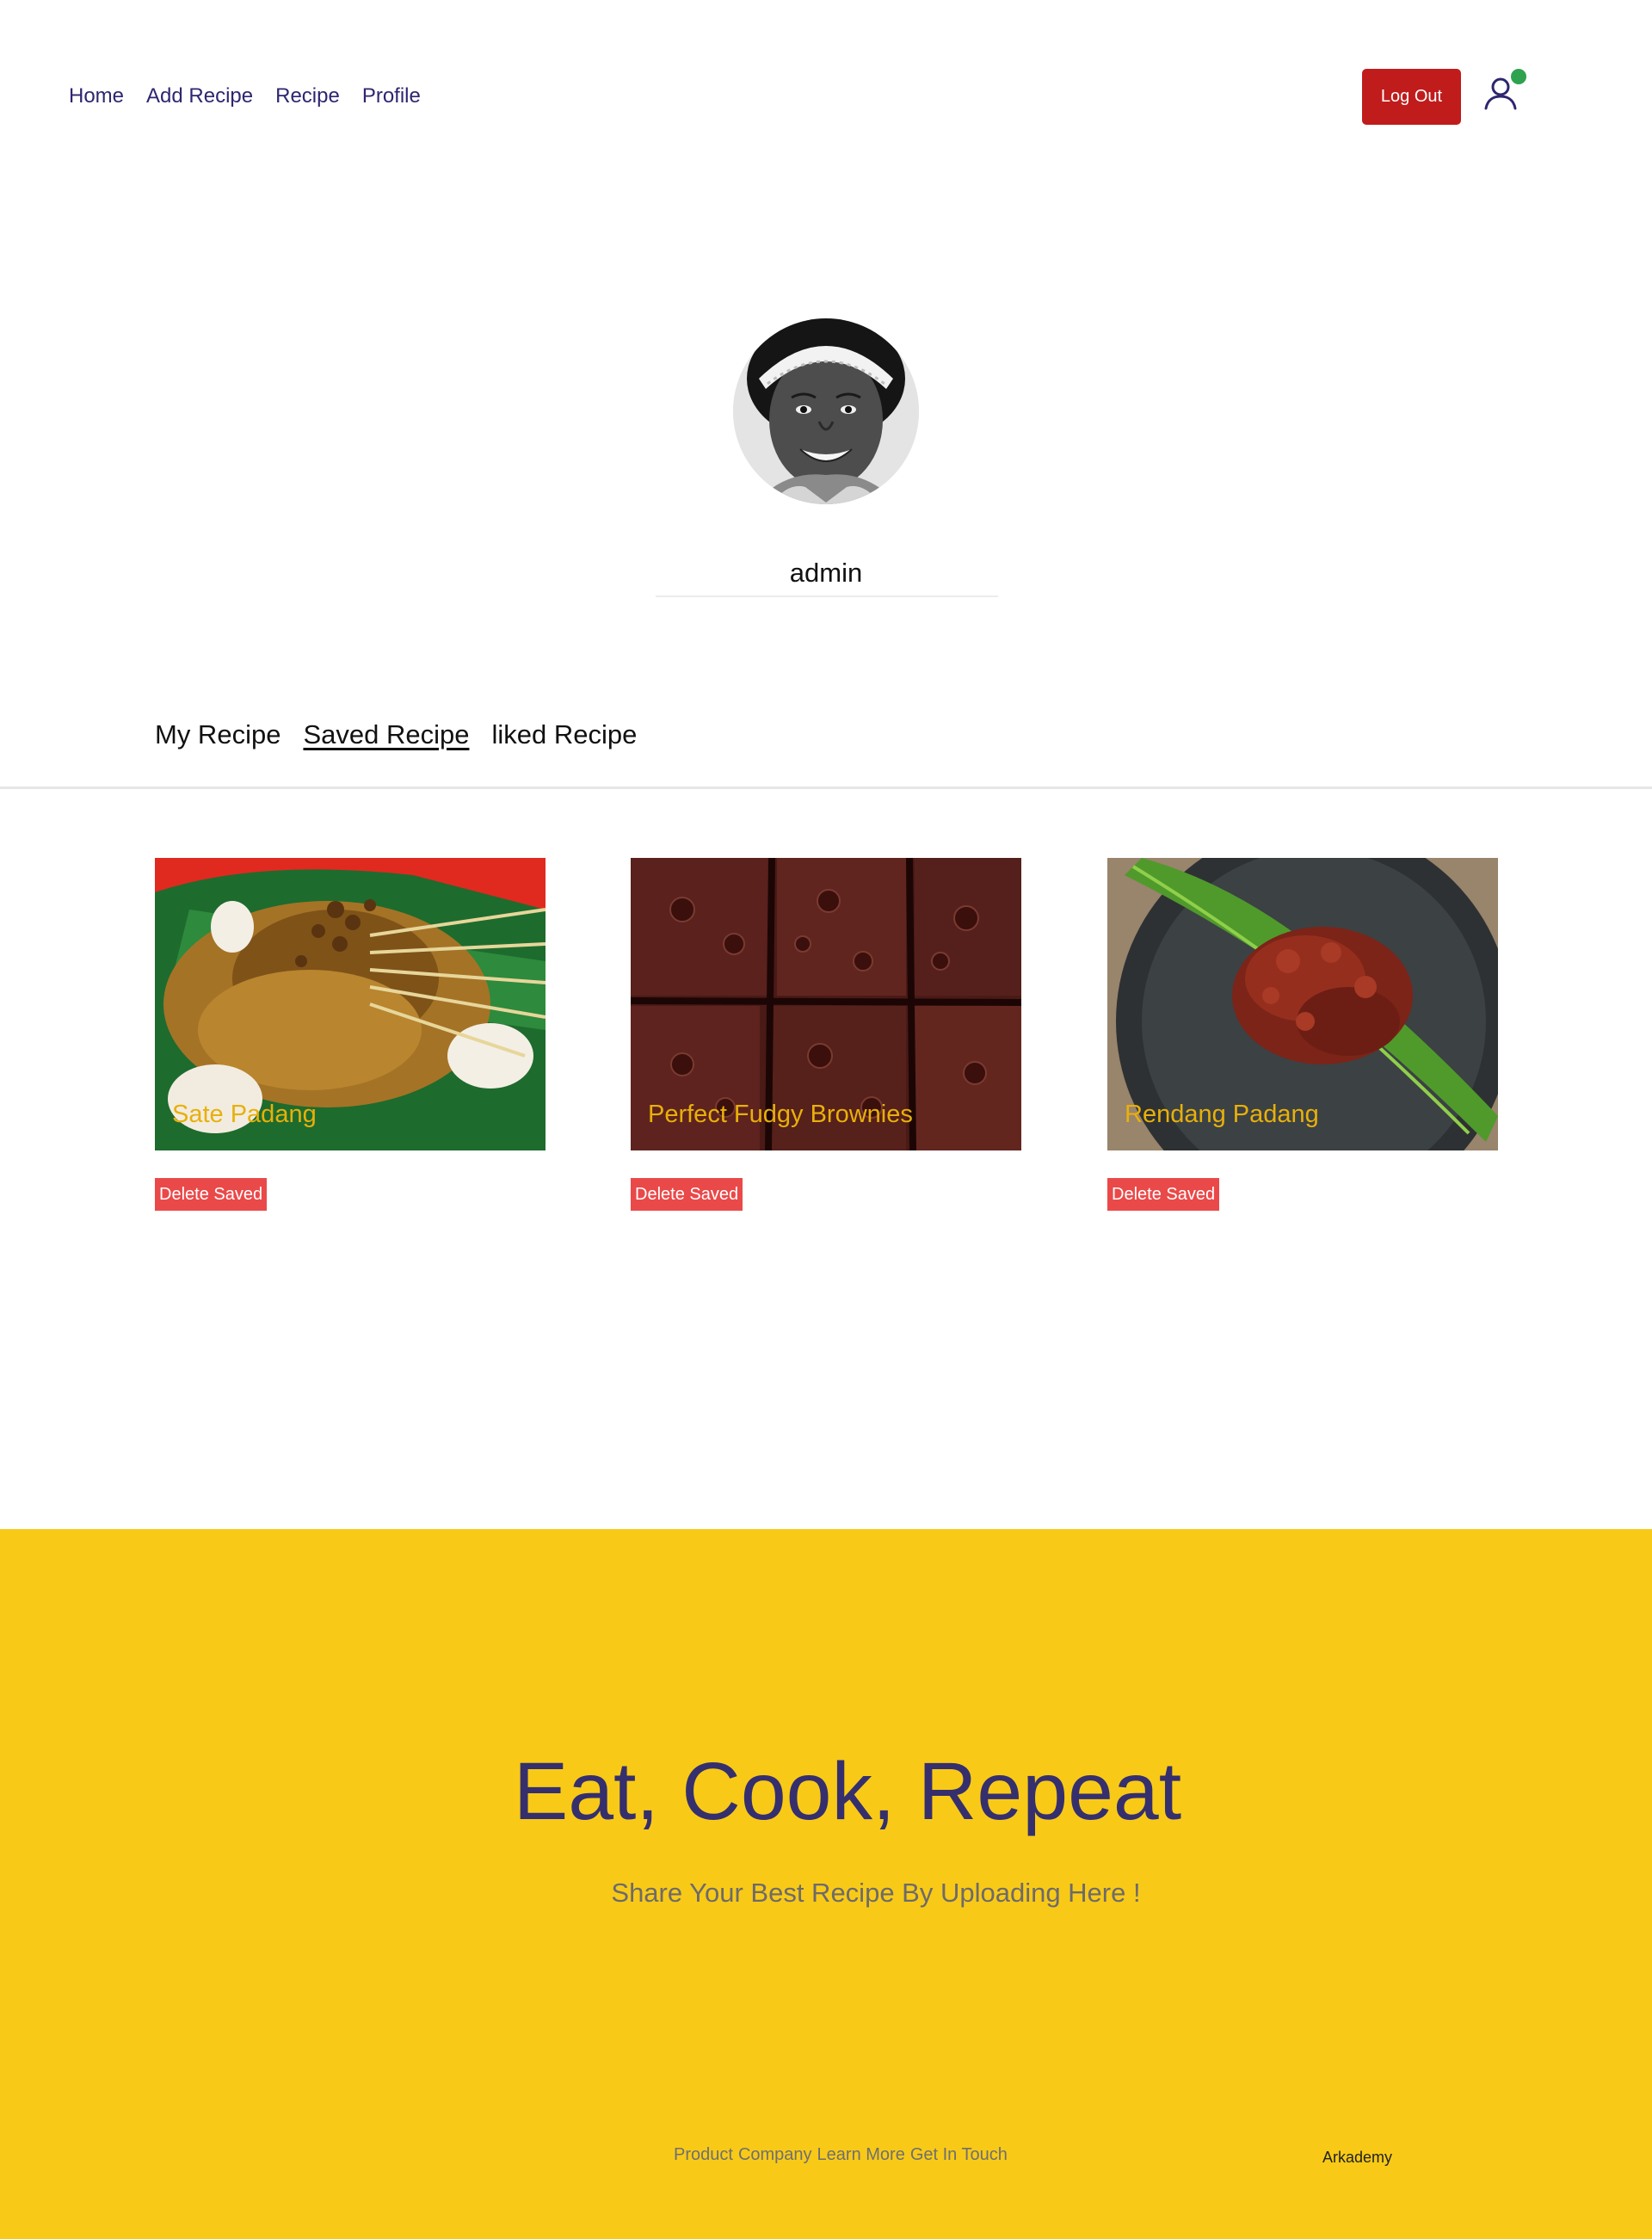 The width and height of the screenshot is (1652, 2239). What do you see at coordinates (847, 1791) in the screenshot?
I see `footer-heading: Eat, Cook, Repeat` at bounding box center [847, 1791].